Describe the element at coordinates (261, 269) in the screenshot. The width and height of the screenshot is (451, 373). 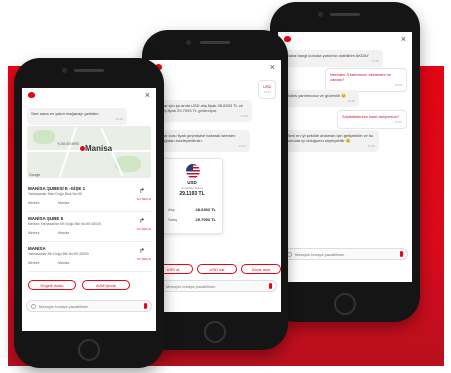
I see `chip-fx-buy: Döviz alım` at that location.